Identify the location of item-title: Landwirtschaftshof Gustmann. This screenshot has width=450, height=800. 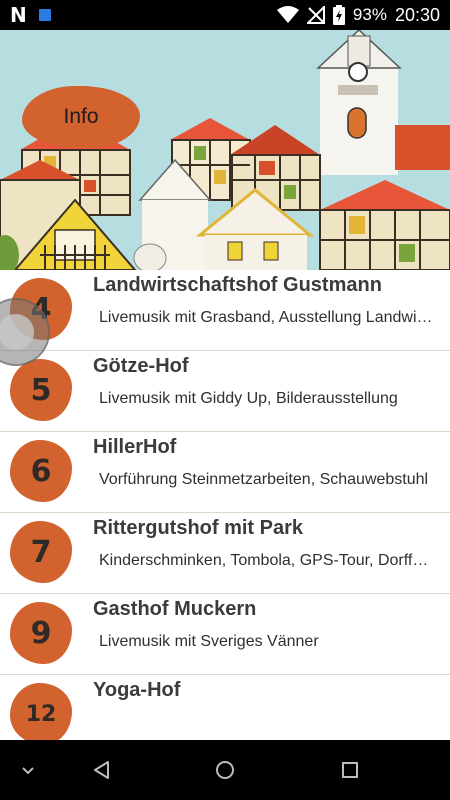
(237, 285).